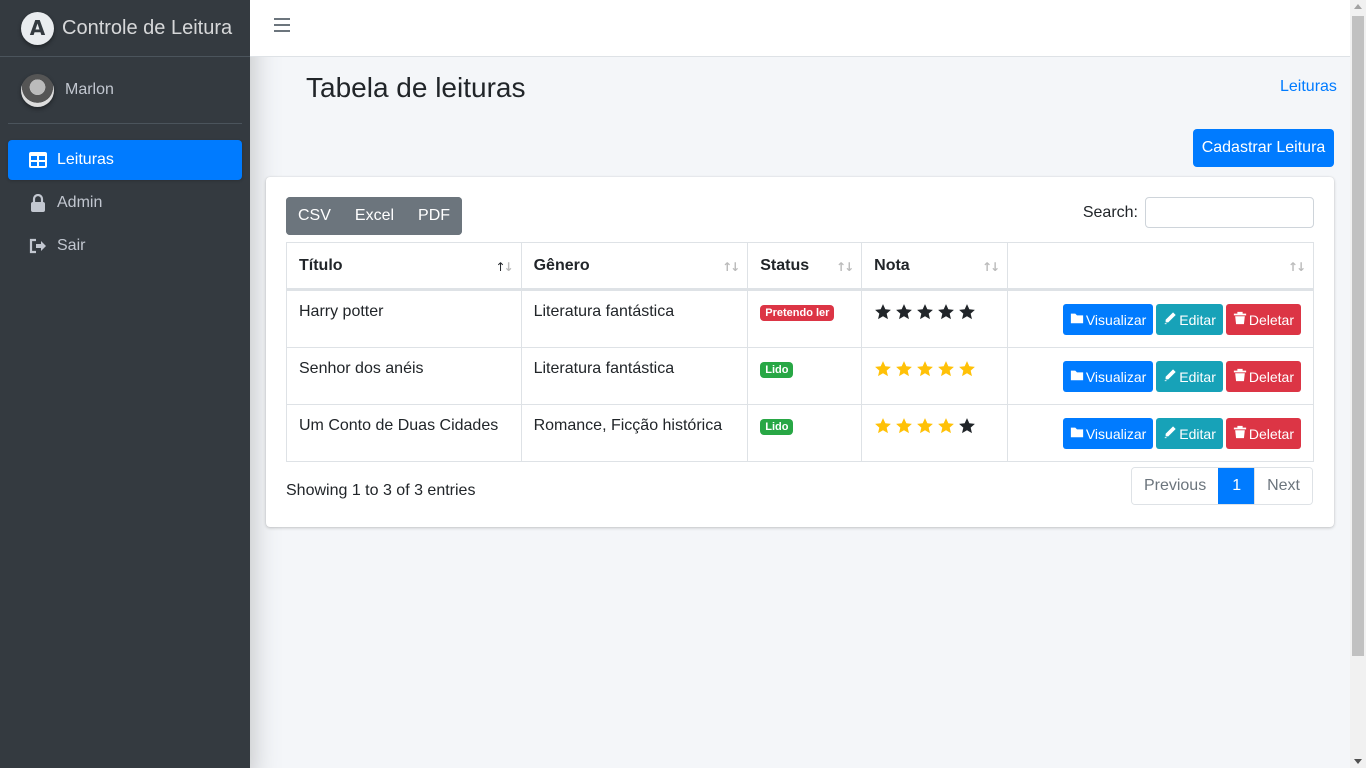  I want to click on table-header-row: Título ↑↓ Gênero ↑↓ Status ↑↓ Nota ↑↓ ↑↓, so click(800, 266).